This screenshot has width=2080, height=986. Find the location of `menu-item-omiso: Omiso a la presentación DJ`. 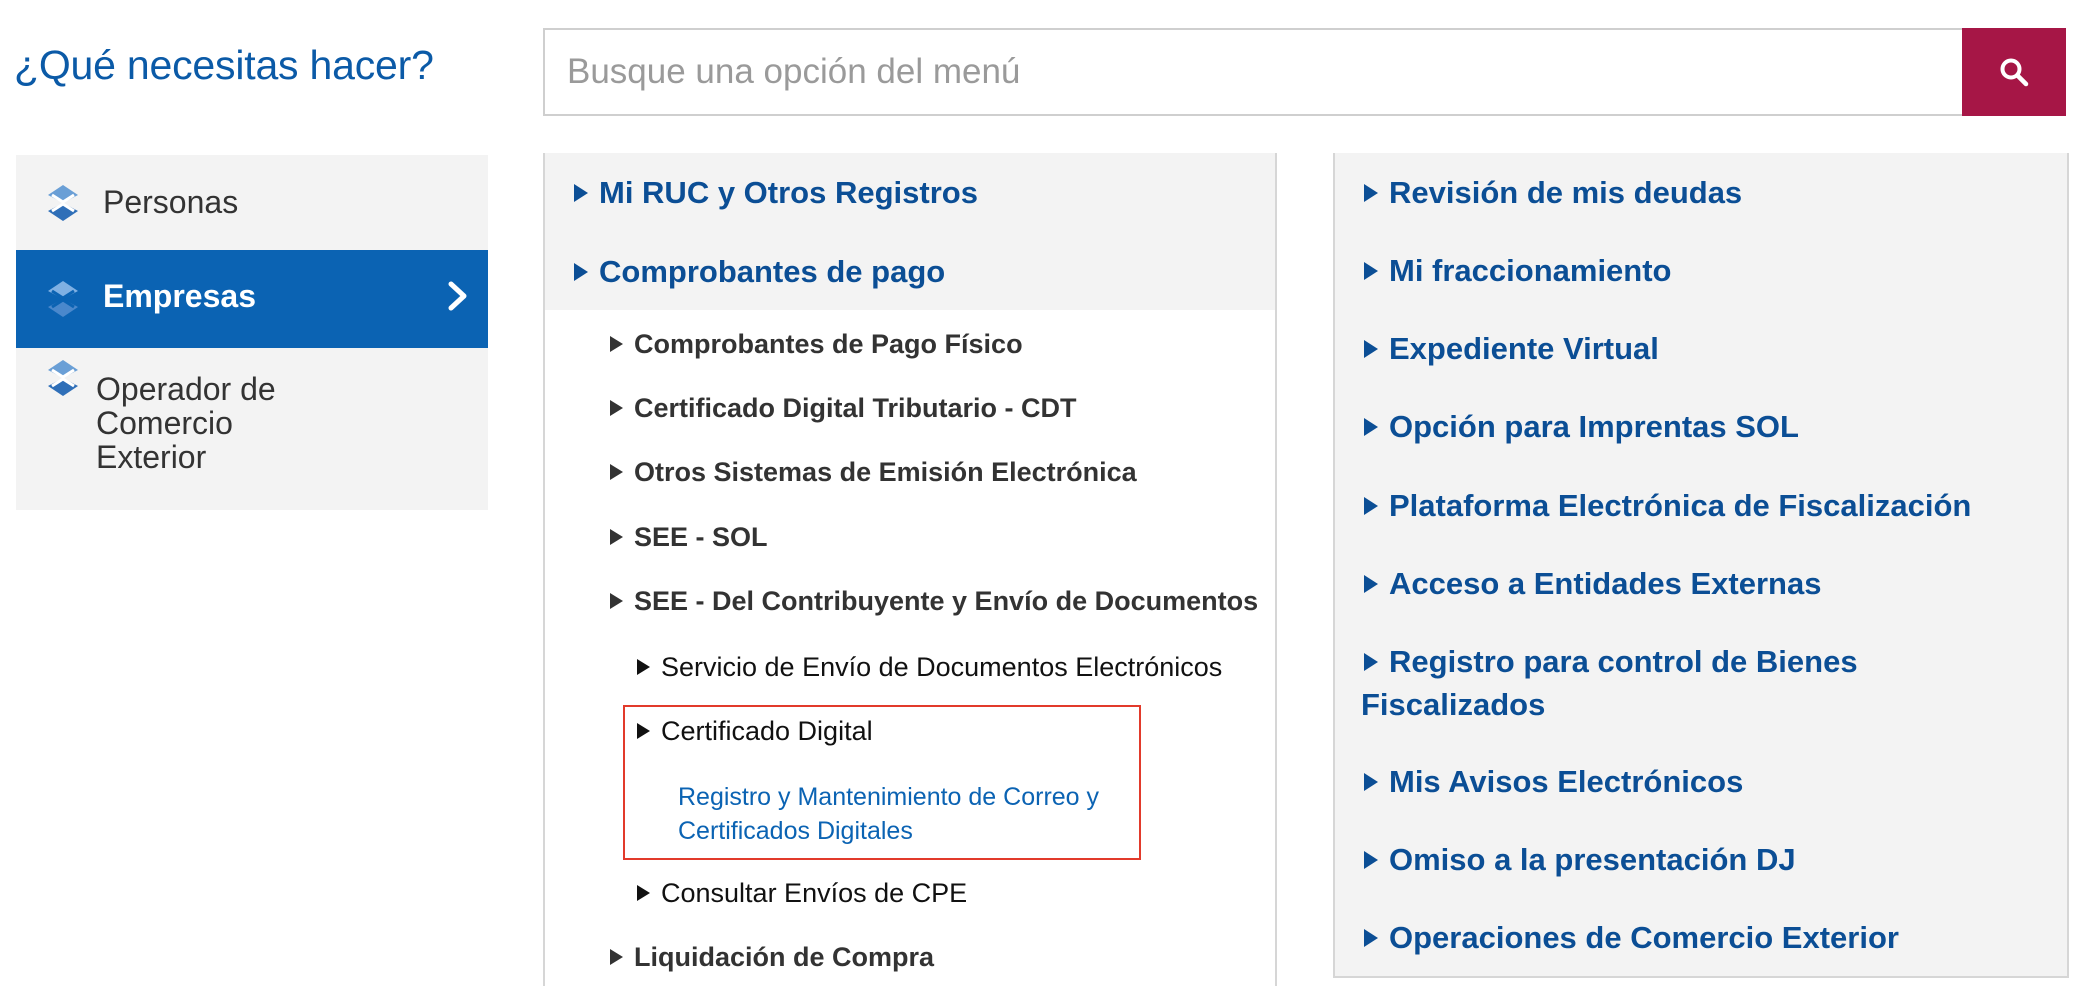

menu-item-omiso: Omiso a la presentación DJ is located at coordinates (1580, 860).